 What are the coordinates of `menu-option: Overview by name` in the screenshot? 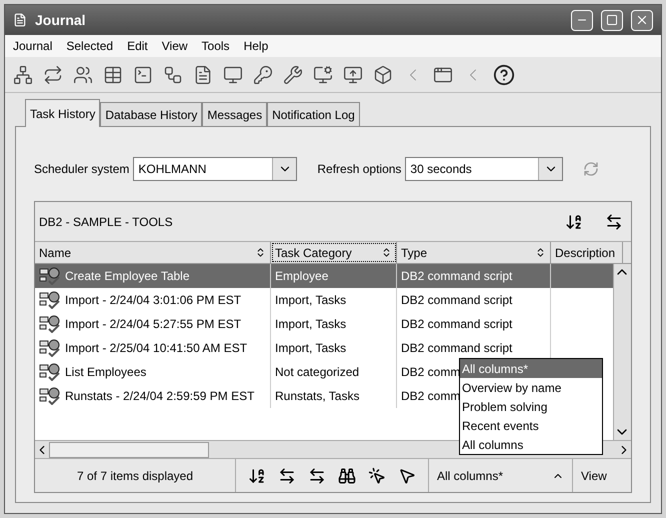 It's located at (531, 387).